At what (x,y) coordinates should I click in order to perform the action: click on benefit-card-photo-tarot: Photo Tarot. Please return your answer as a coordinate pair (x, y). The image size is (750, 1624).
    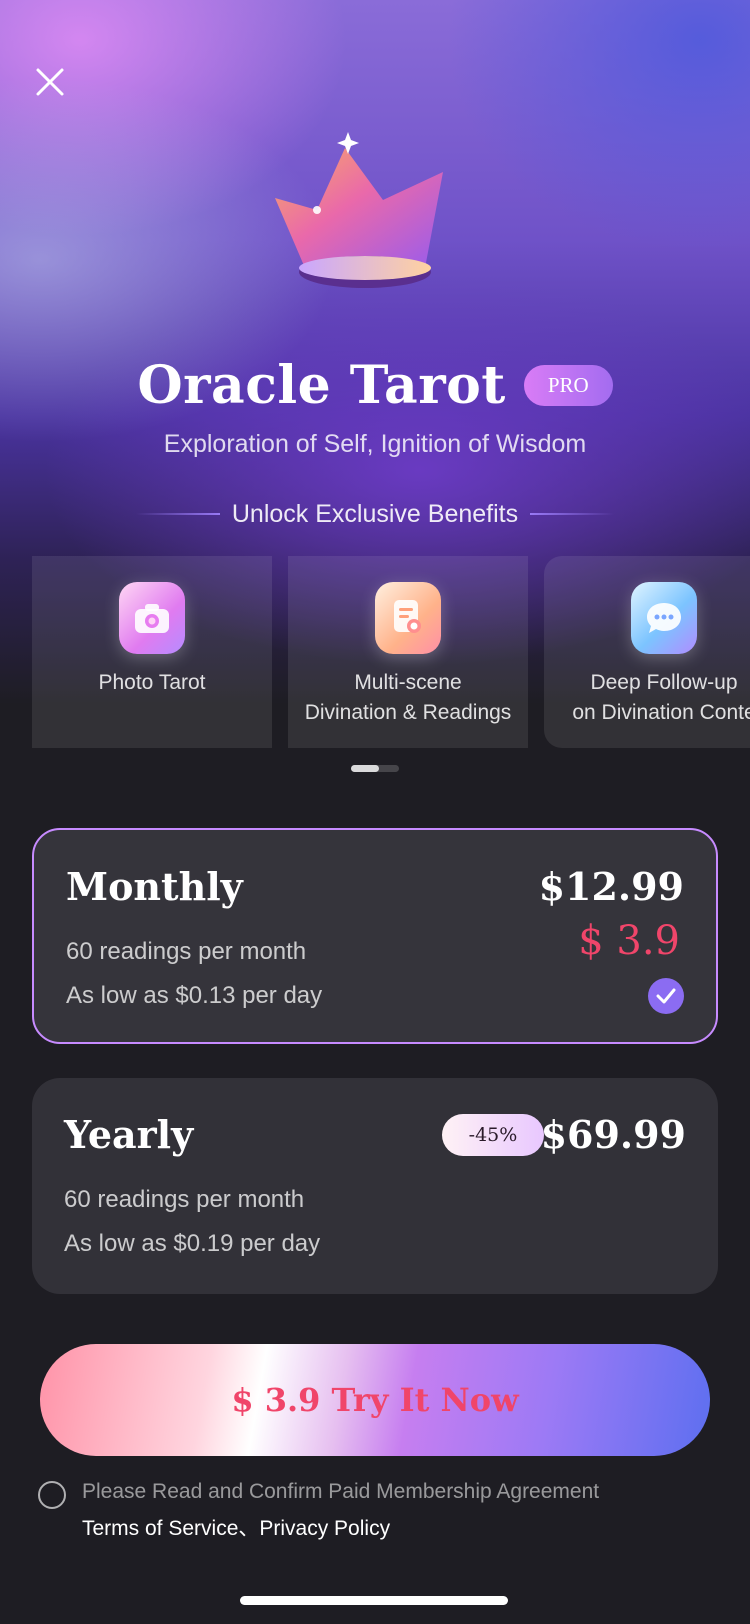
    Looking at the image, I should click on (152, 652).